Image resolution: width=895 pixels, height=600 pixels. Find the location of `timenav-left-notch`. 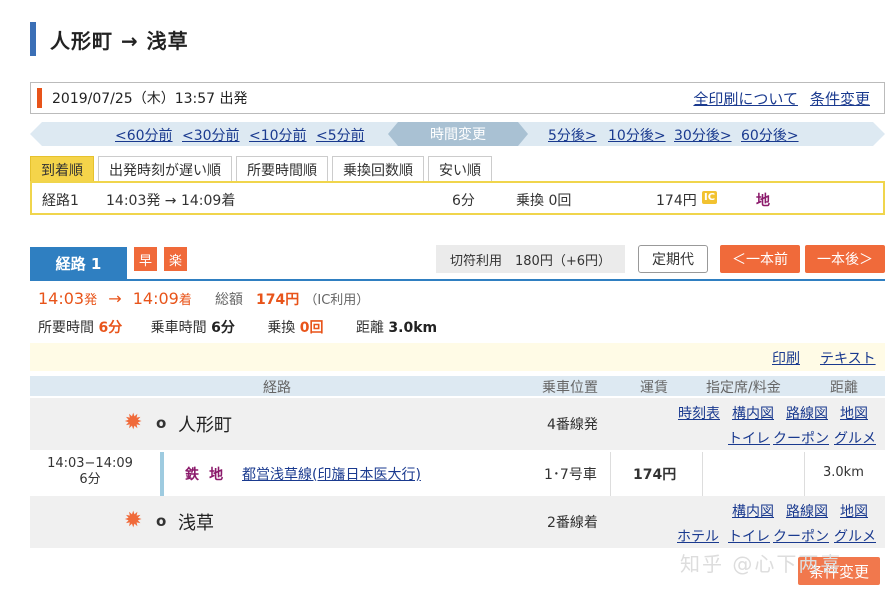

timenav-left-notch is located at coordinates (36, 134).